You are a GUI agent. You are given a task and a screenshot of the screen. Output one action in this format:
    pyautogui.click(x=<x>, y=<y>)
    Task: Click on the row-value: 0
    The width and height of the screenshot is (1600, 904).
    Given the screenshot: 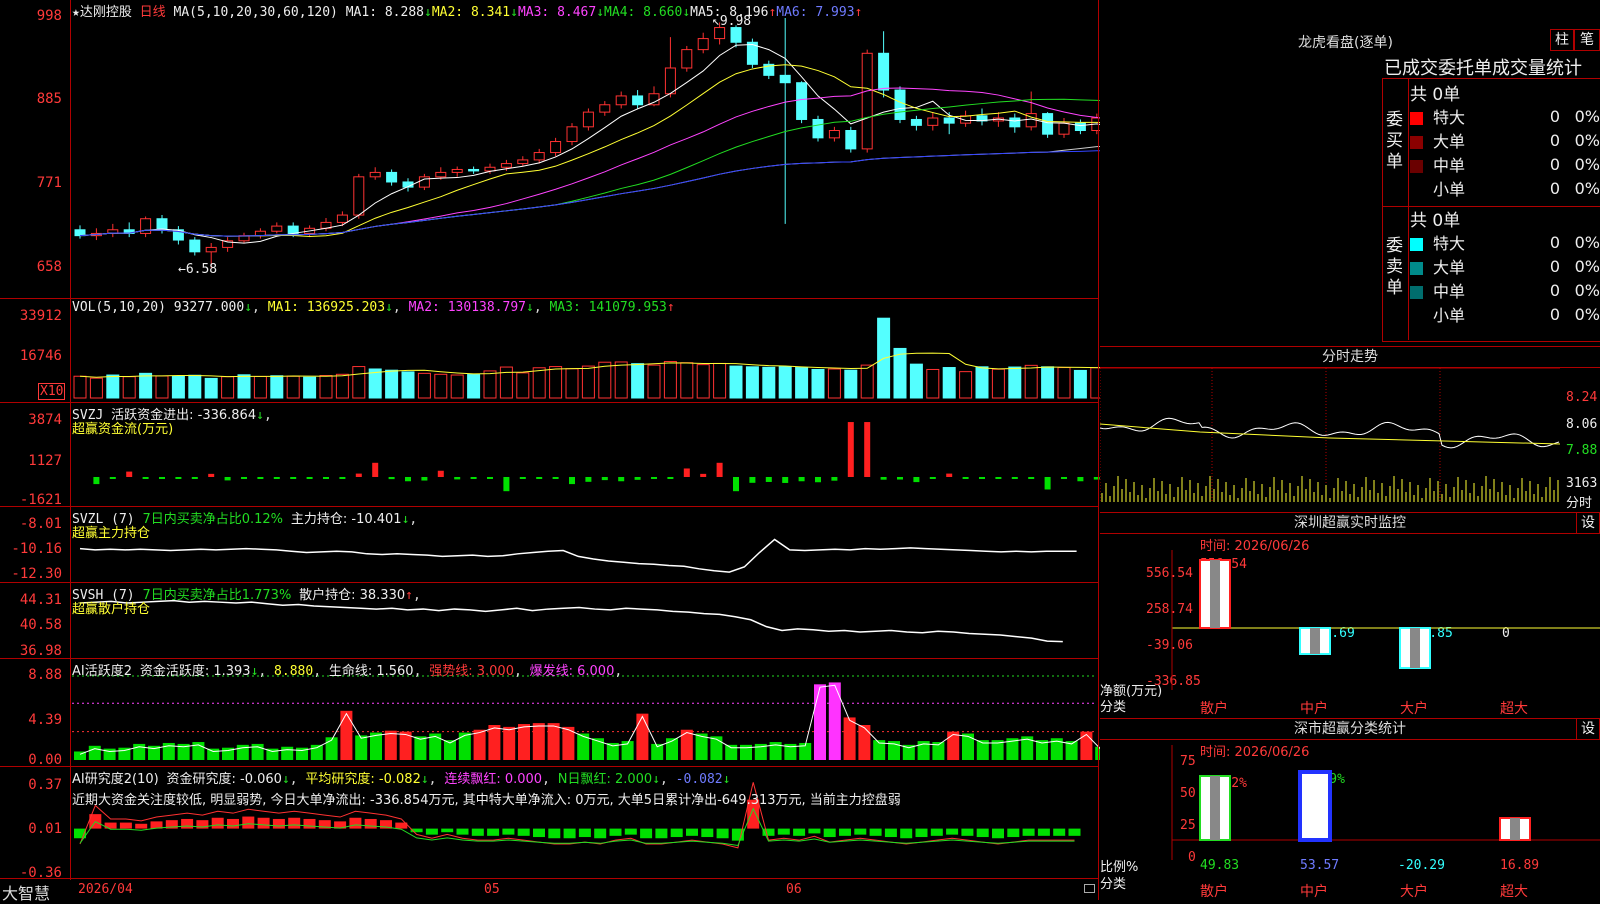 What is the action you would take?
    pyautogui.click(x=1554, y=266)
    